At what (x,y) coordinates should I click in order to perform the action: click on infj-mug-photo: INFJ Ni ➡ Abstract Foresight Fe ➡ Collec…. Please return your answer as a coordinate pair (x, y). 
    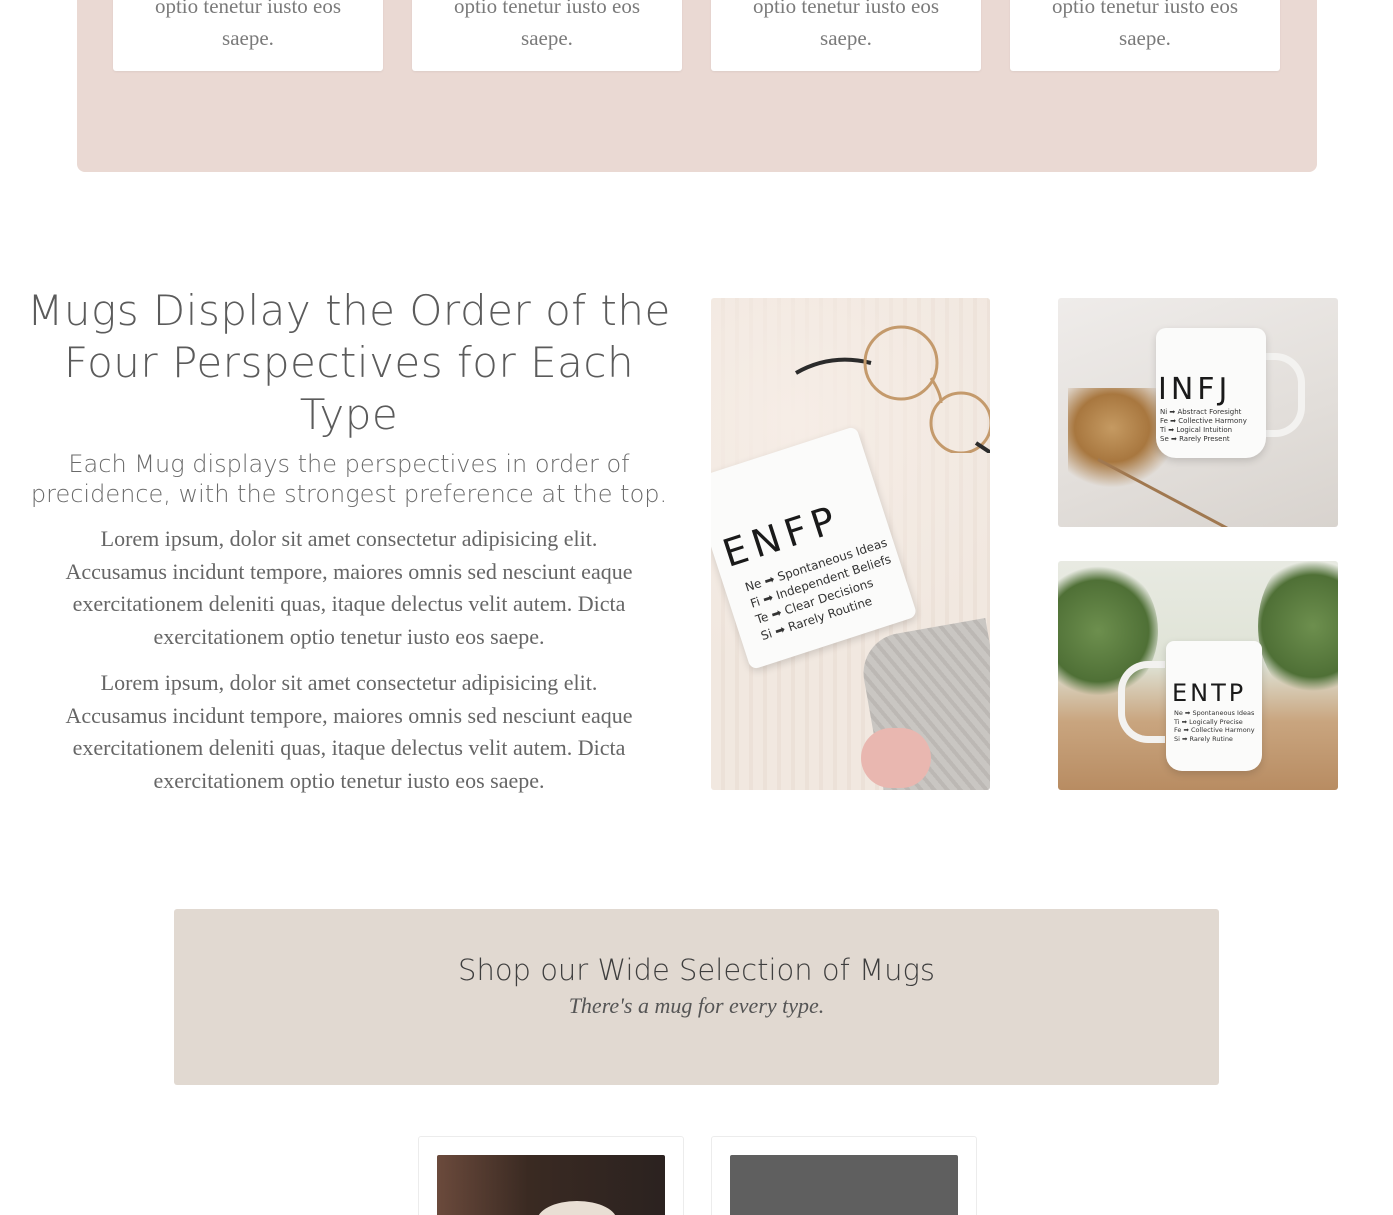
    Looking at the image, I should click on (1198, 412).